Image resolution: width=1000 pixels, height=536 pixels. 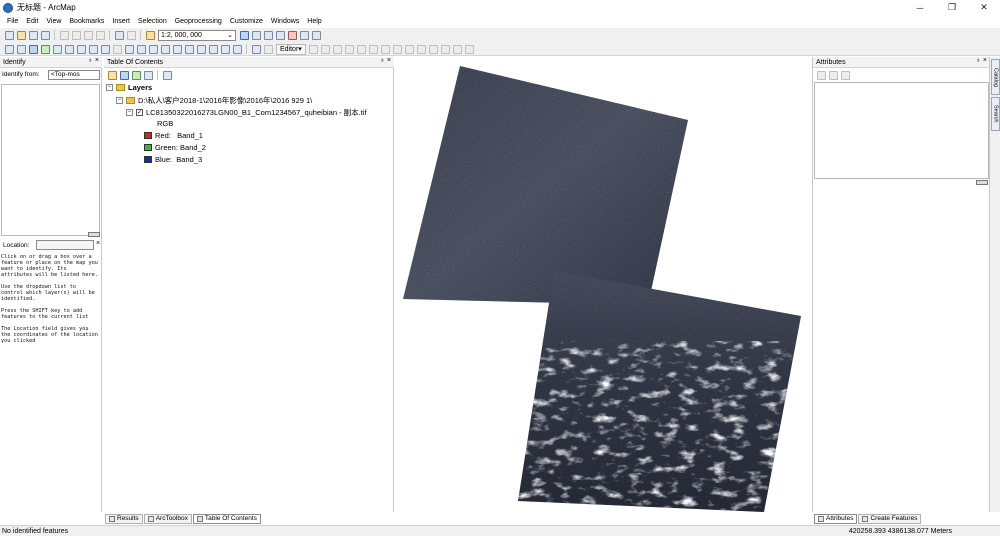 What do you see at coordinates (100, 35) in the screenshot?
I see `delete-icon` at bounding box center [100, 35].